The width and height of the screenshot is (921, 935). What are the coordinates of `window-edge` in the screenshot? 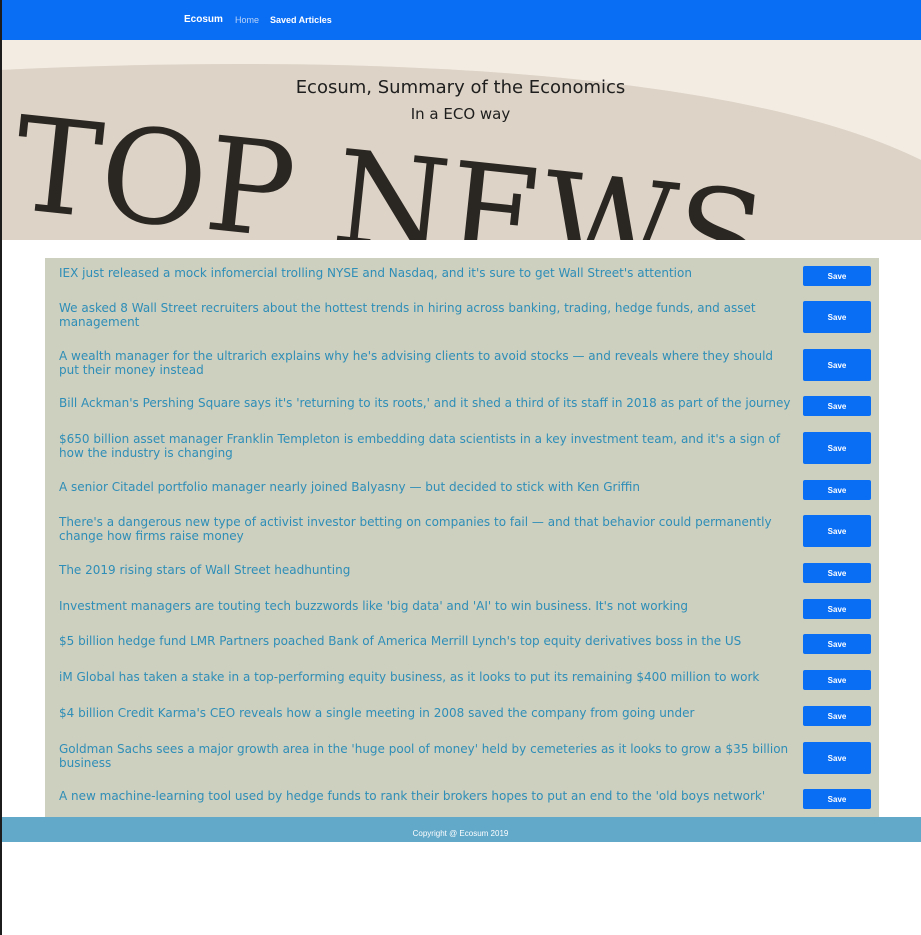 It's located at (1, 467).